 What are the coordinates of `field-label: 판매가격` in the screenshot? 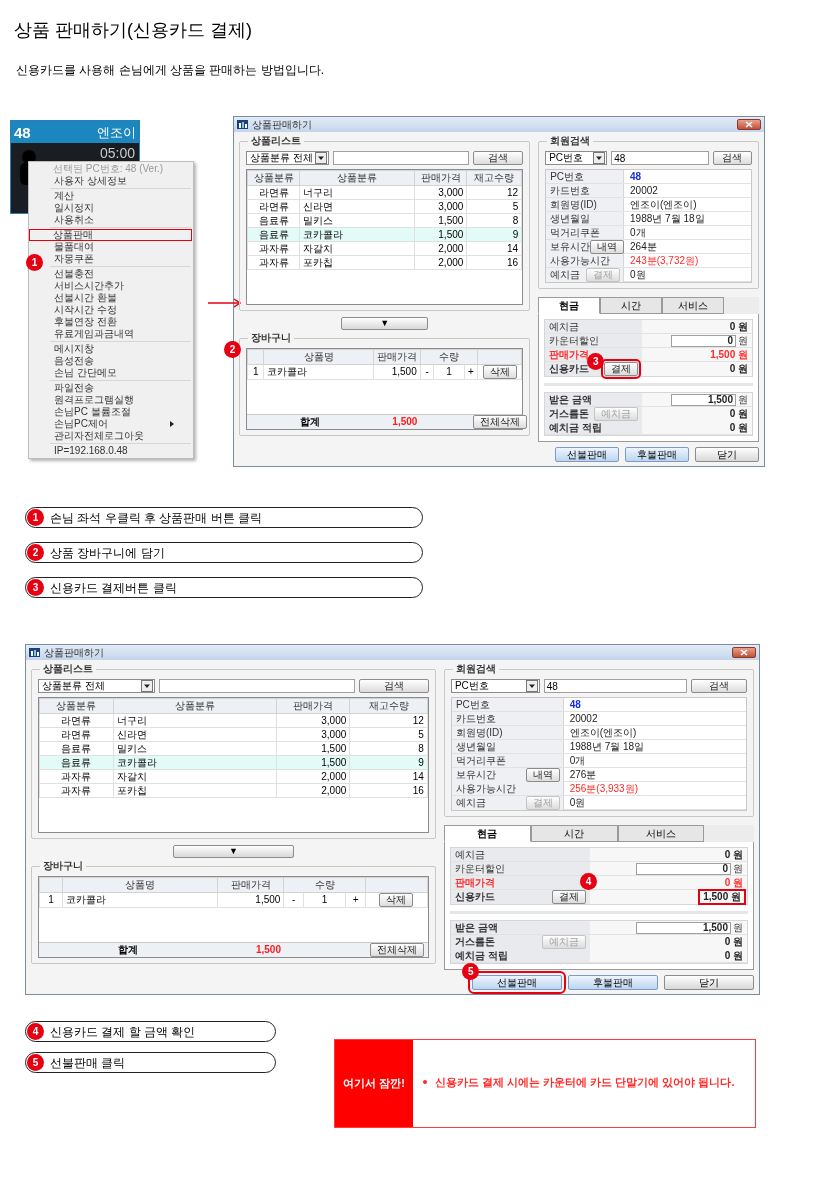 It's located at (569, 354).